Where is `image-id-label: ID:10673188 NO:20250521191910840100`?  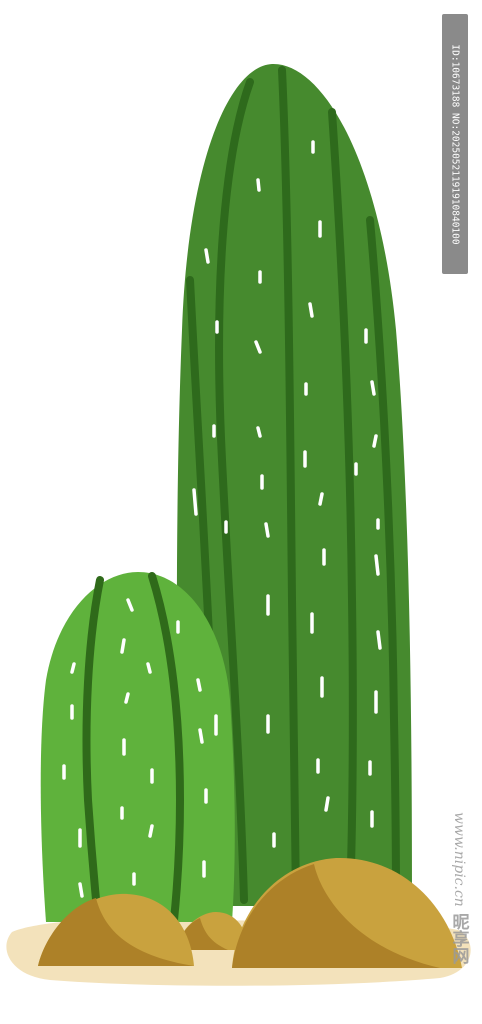 image-id-label: ID:10673188 NO:20250521191910840100 is located at coordinates (455, 144).